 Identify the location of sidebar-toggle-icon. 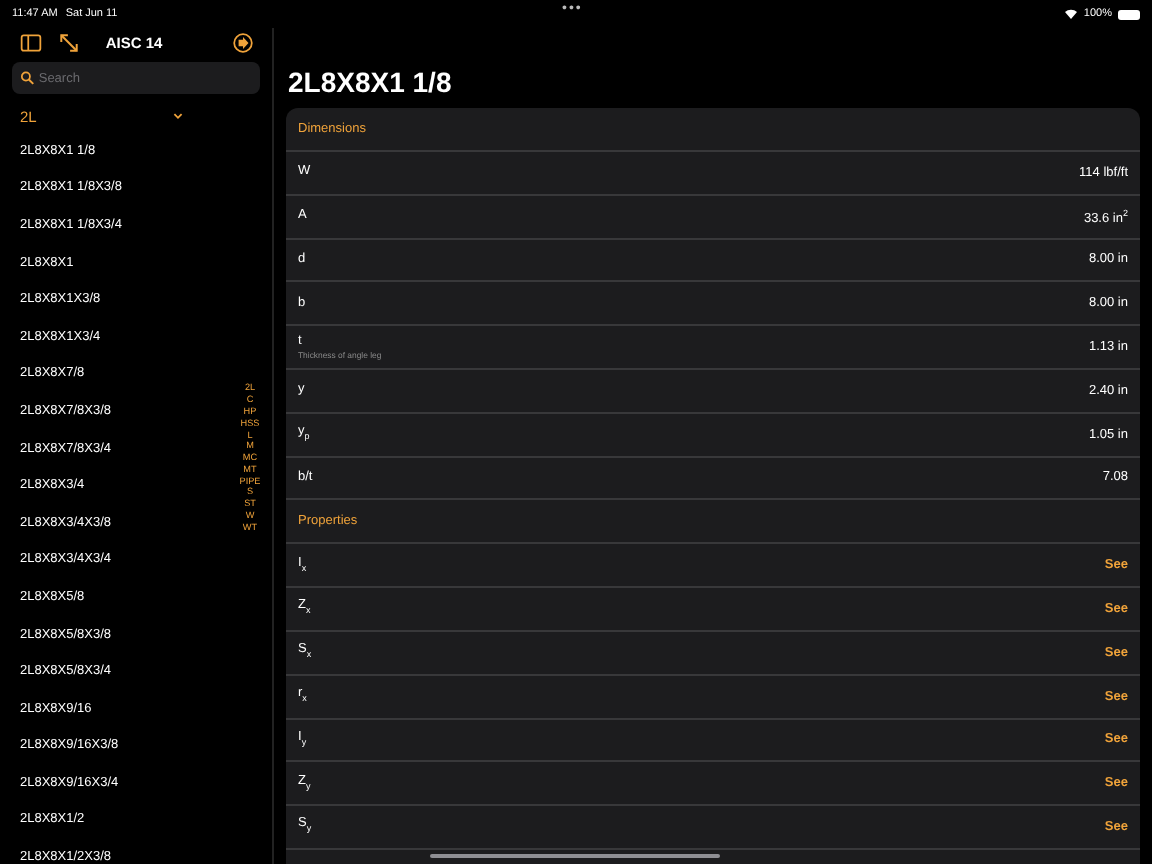
(31, 42).